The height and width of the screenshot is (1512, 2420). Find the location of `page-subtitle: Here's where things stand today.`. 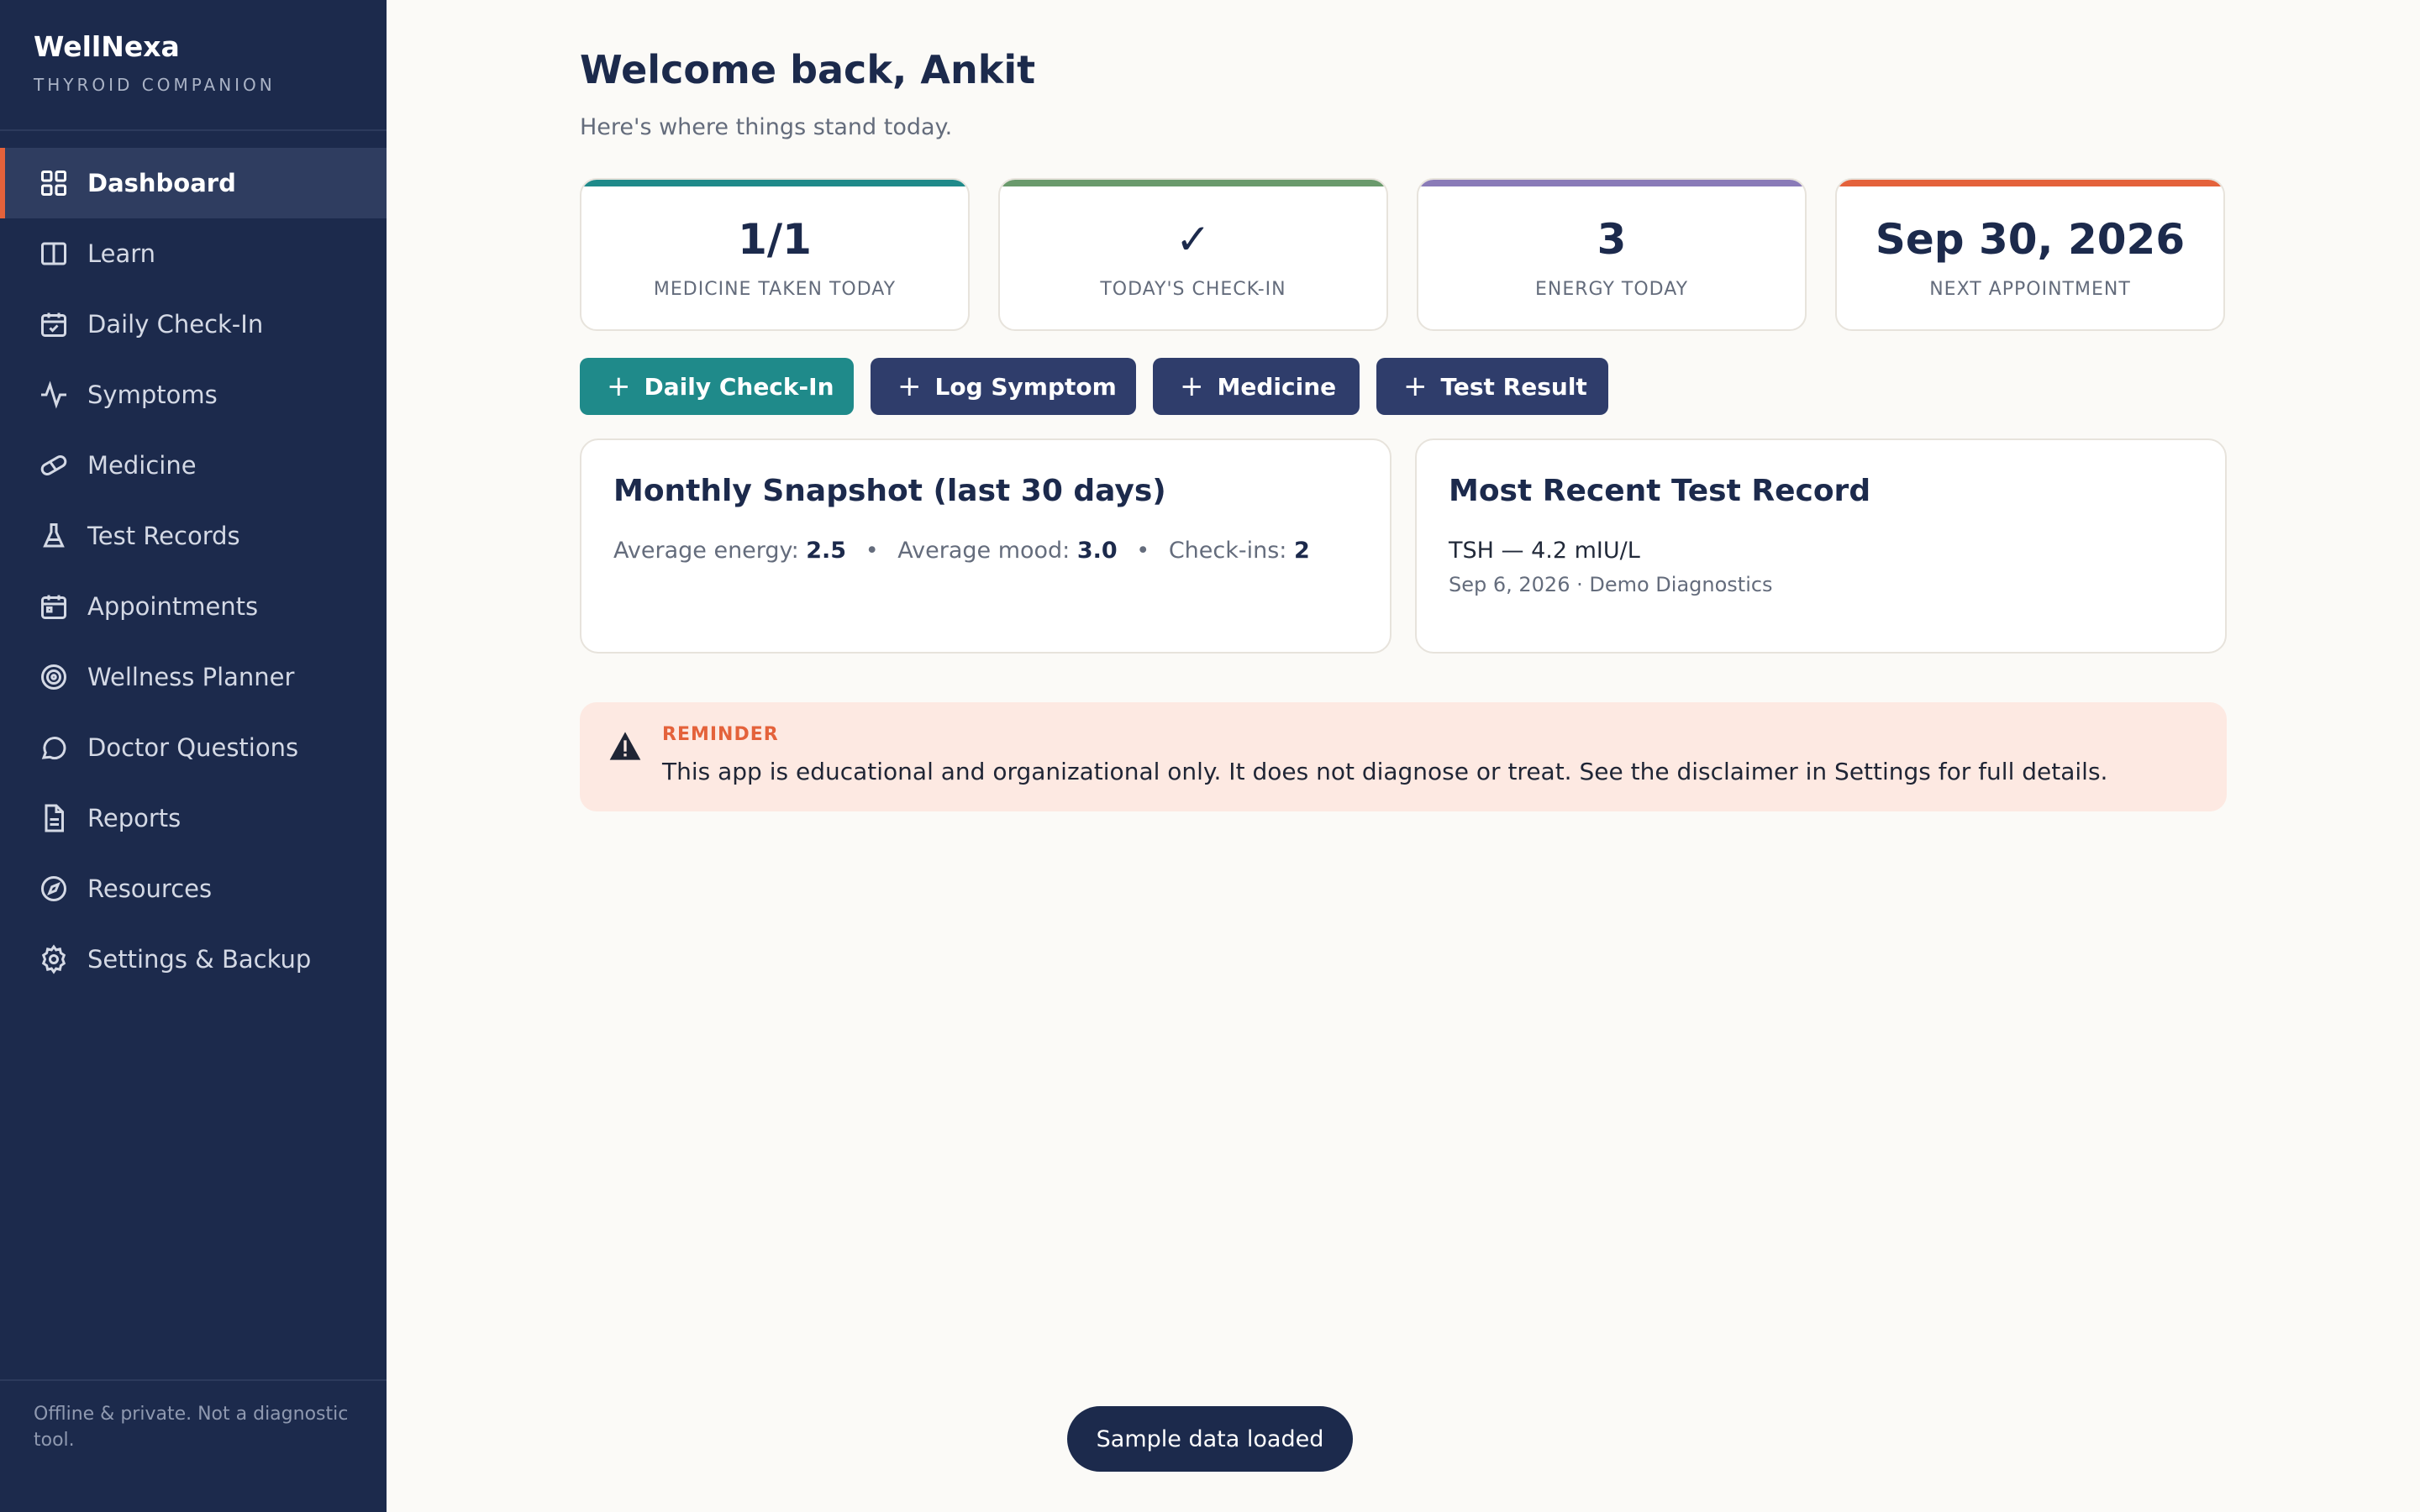

page-subtitle: Here's where things stand today. is located at coordinates (766, 127).